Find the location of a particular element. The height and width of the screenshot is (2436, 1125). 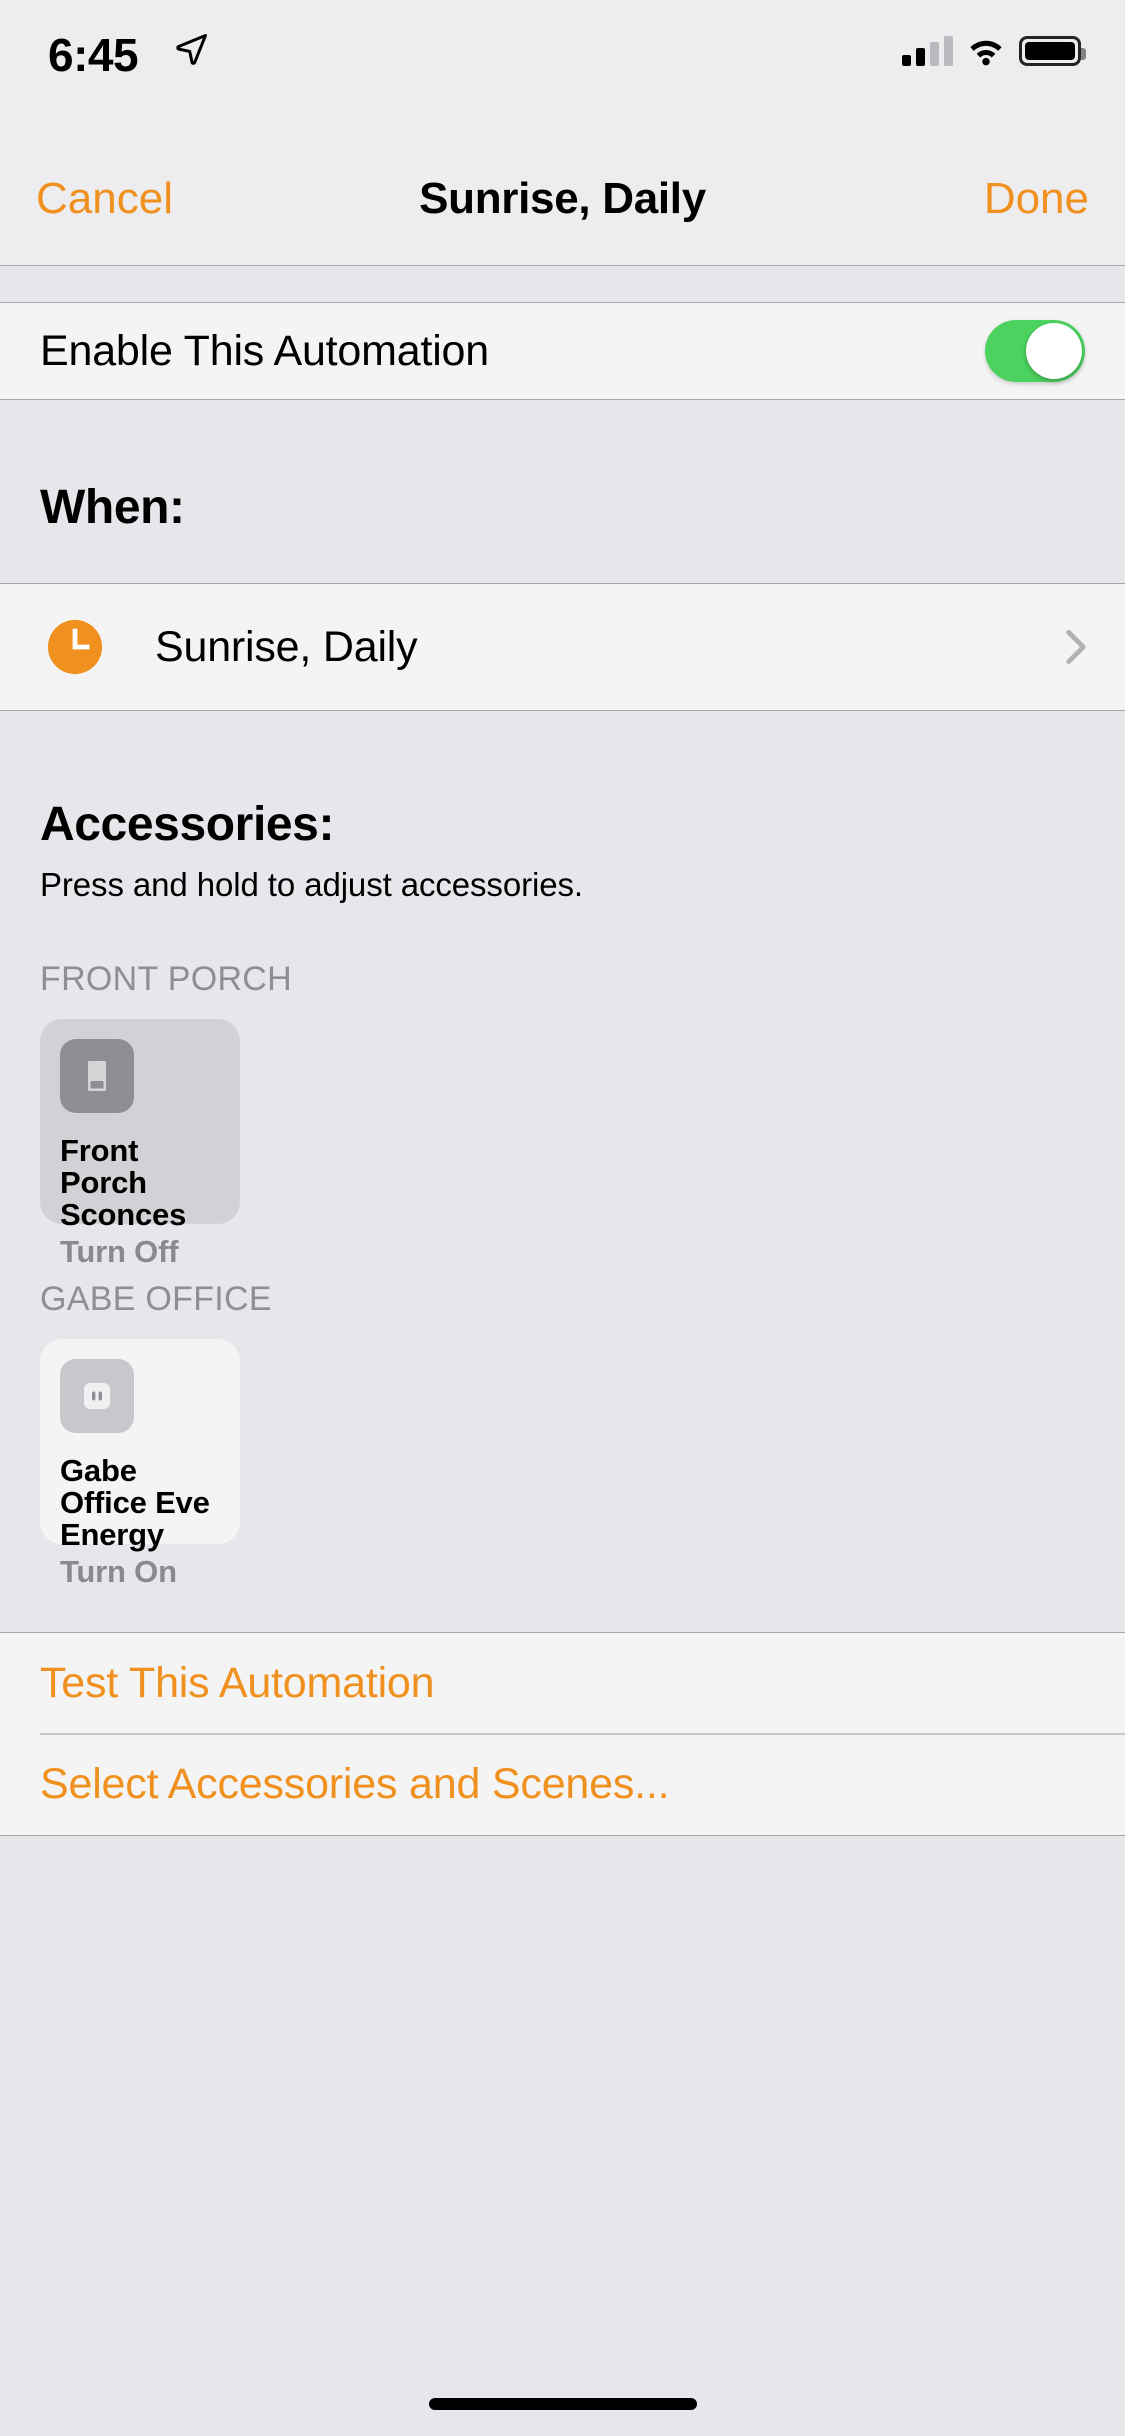

home-indicator-area is located at coordinates (562, 2390).